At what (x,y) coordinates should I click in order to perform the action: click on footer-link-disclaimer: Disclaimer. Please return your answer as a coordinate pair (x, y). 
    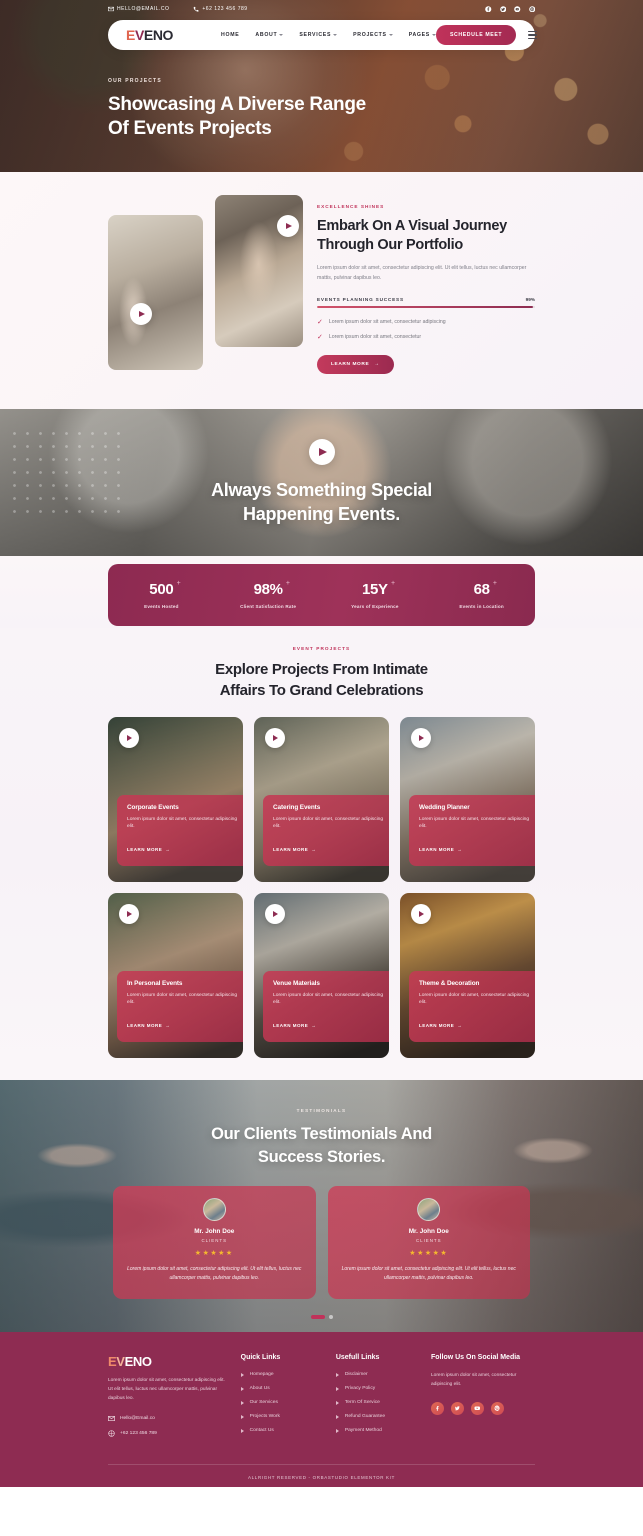
    Looking at the image, I should click on (377, 1374).